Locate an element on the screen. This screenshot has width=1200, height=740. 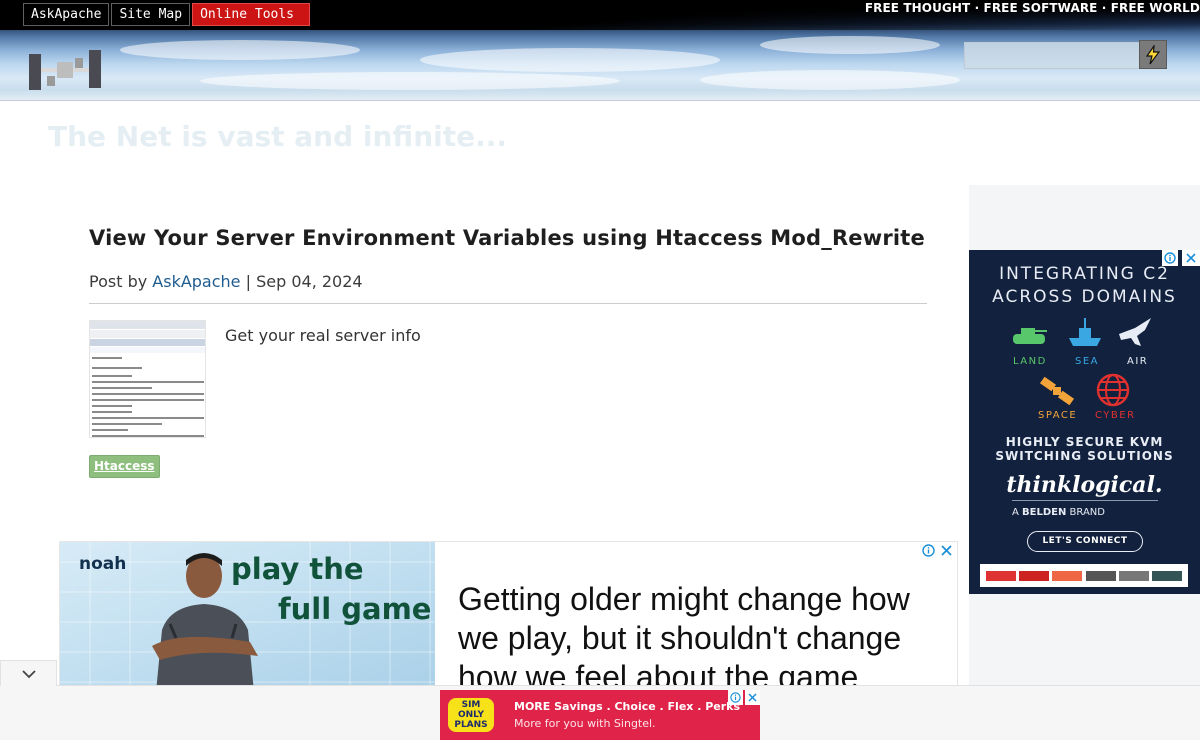
belden-suffix: BRAND is located at coordinates (1087, 512).